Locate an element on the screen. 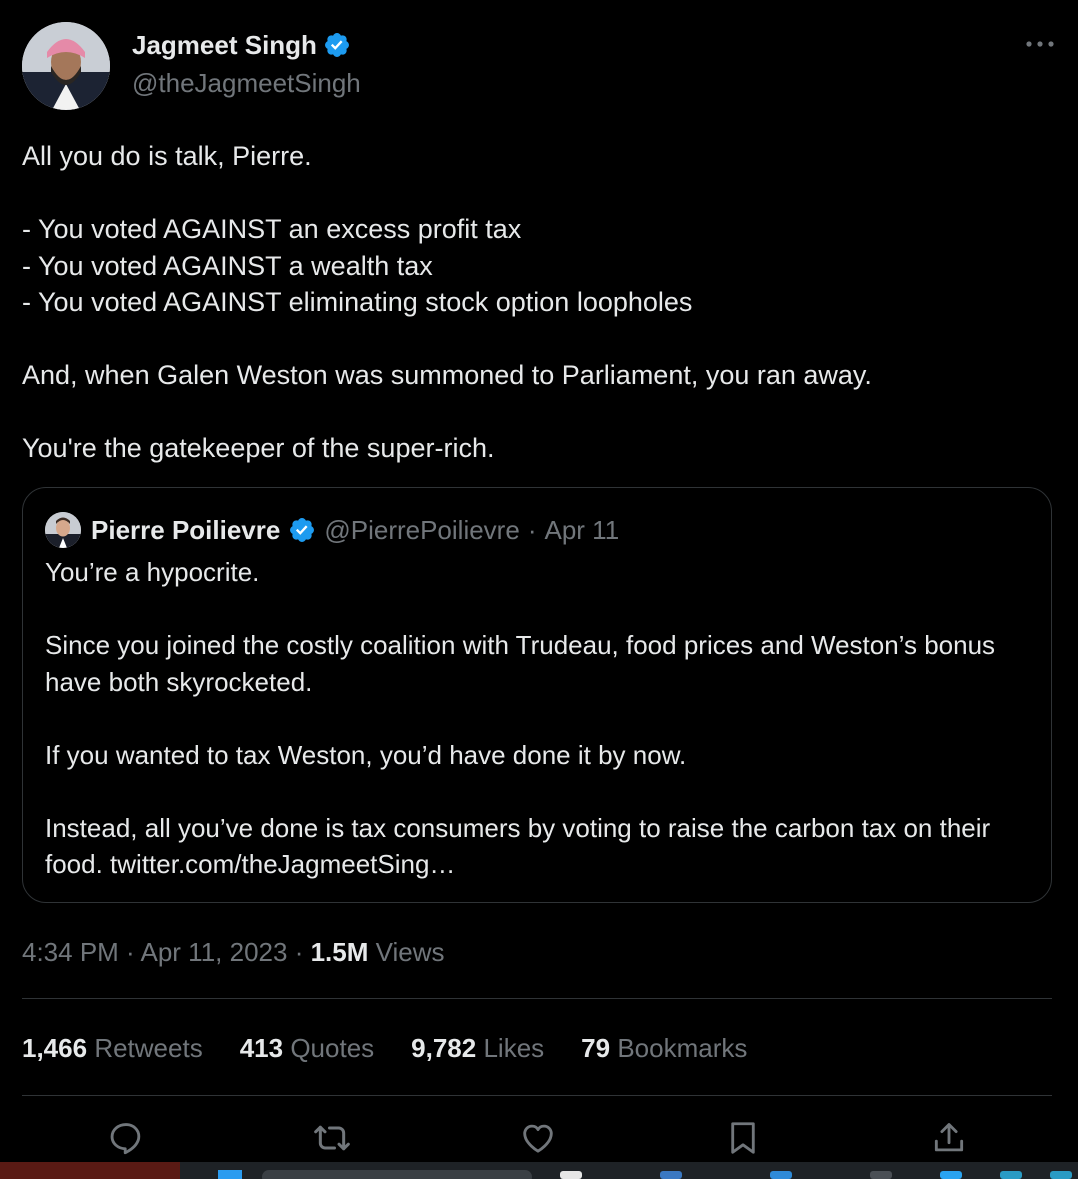 Image resolution: width=1078 pixels, height=1179 pixels. more-options-button is located at coordinates (1040, 44).